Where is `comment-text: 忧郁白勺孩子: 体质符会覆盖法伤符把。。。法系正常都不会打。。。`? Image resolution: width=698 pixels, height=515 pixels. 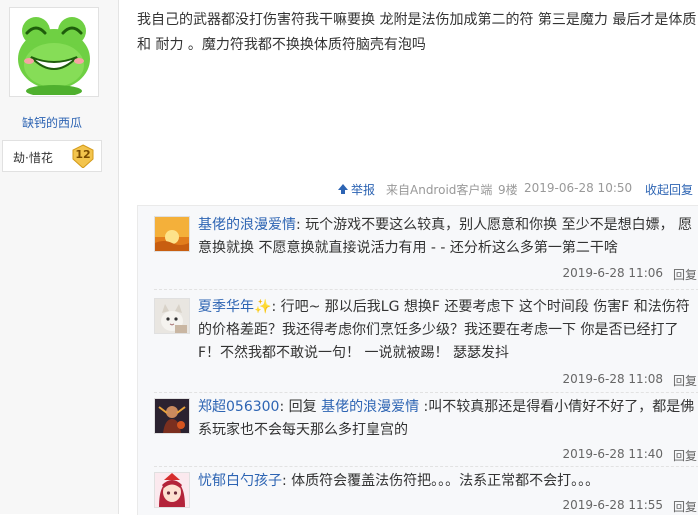
comment-text: 忧郁白勺孩子: 体质符会覆盖法伤符把。。。法系正常都不会打。。。 is located at coordinates (399, 481).